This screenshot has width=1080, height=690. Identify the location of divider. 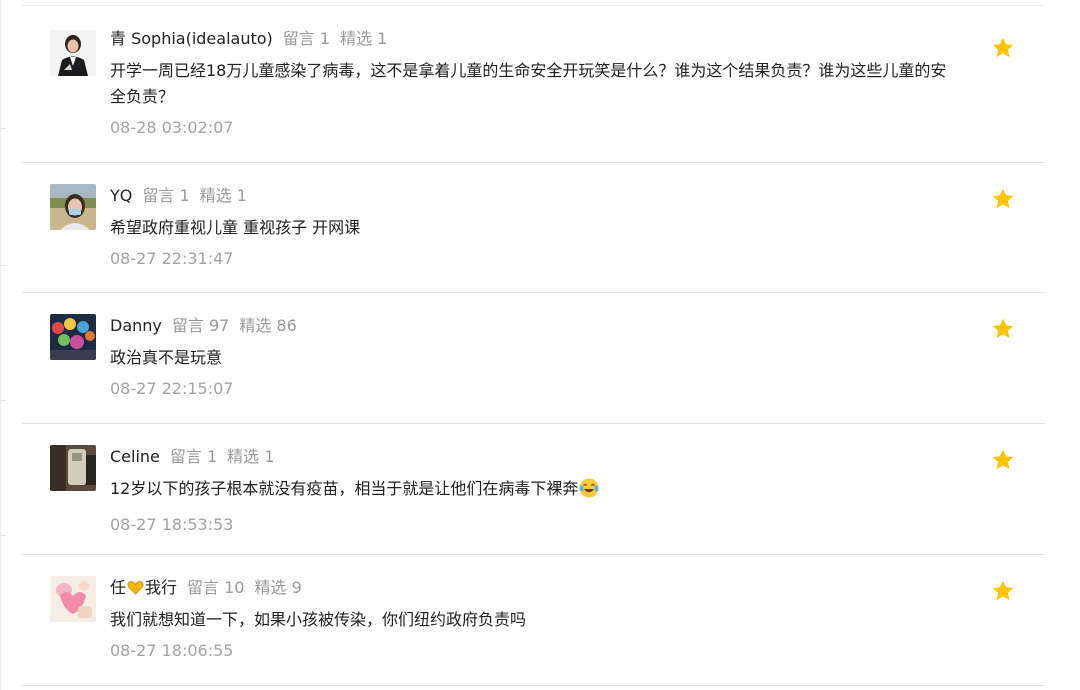
(533, 685).